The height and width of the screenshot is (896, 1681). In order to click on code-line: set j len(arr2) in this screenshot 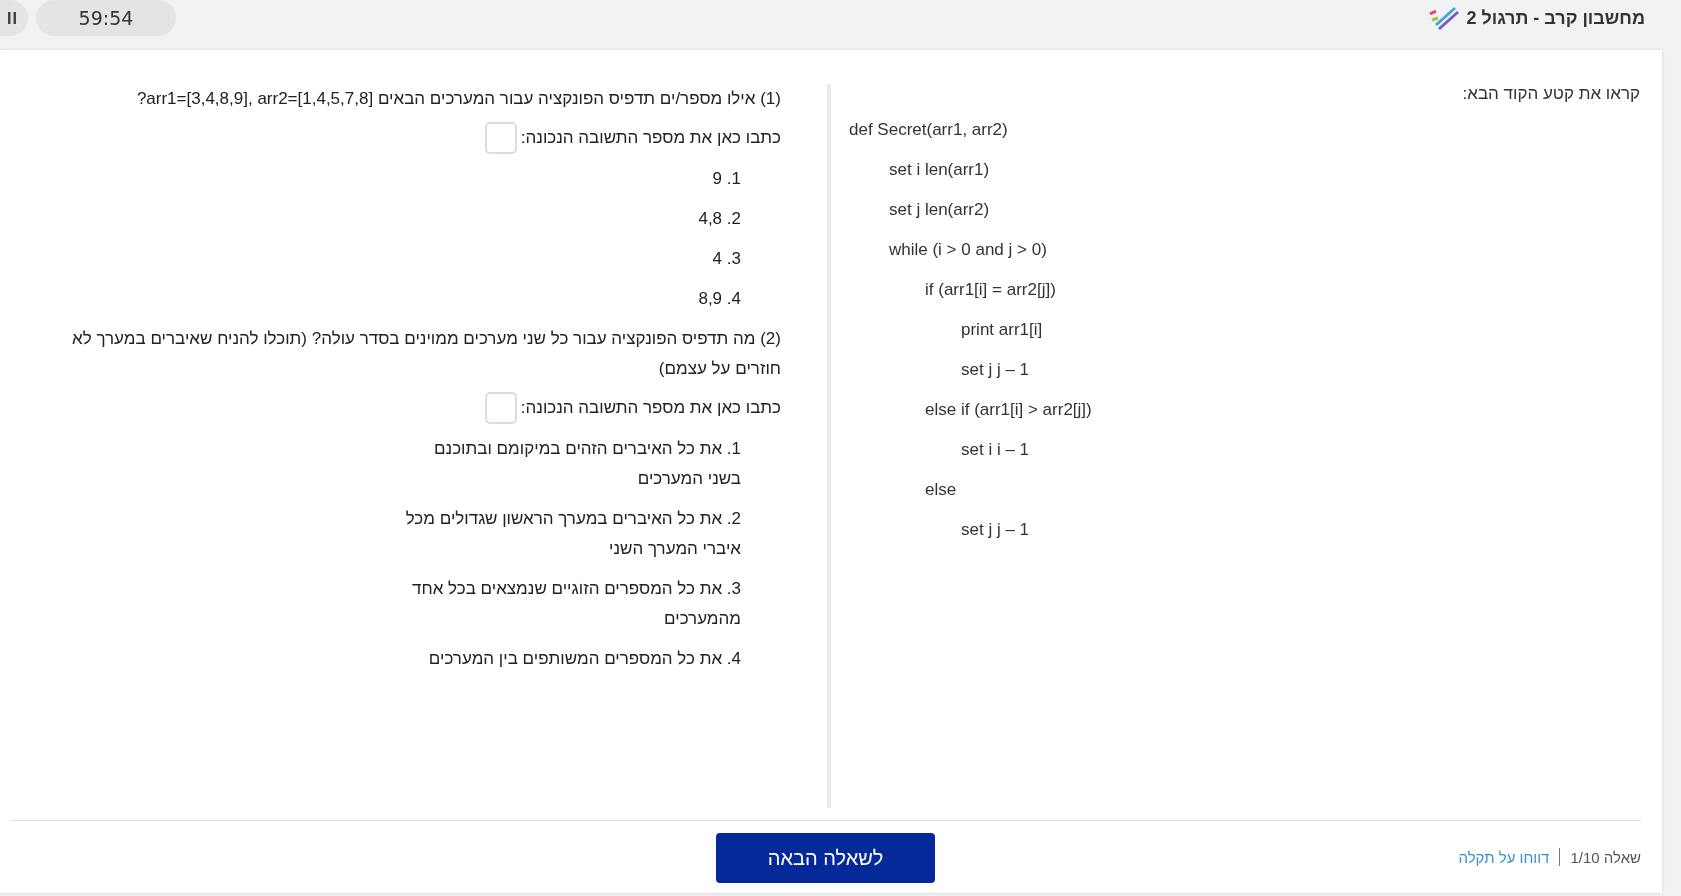, I will do `click(939, 210)`.